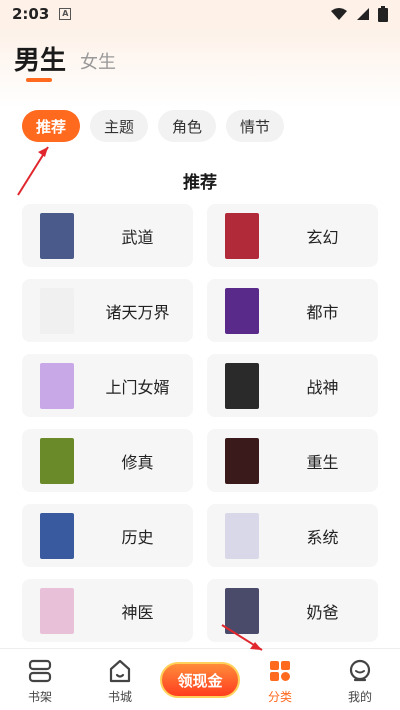 This screenshot has height=710, width=400. What do you see at coordinates (107, 460) in the screenshot?
I see `category-card: 修真` at bounding box center [107, 460].